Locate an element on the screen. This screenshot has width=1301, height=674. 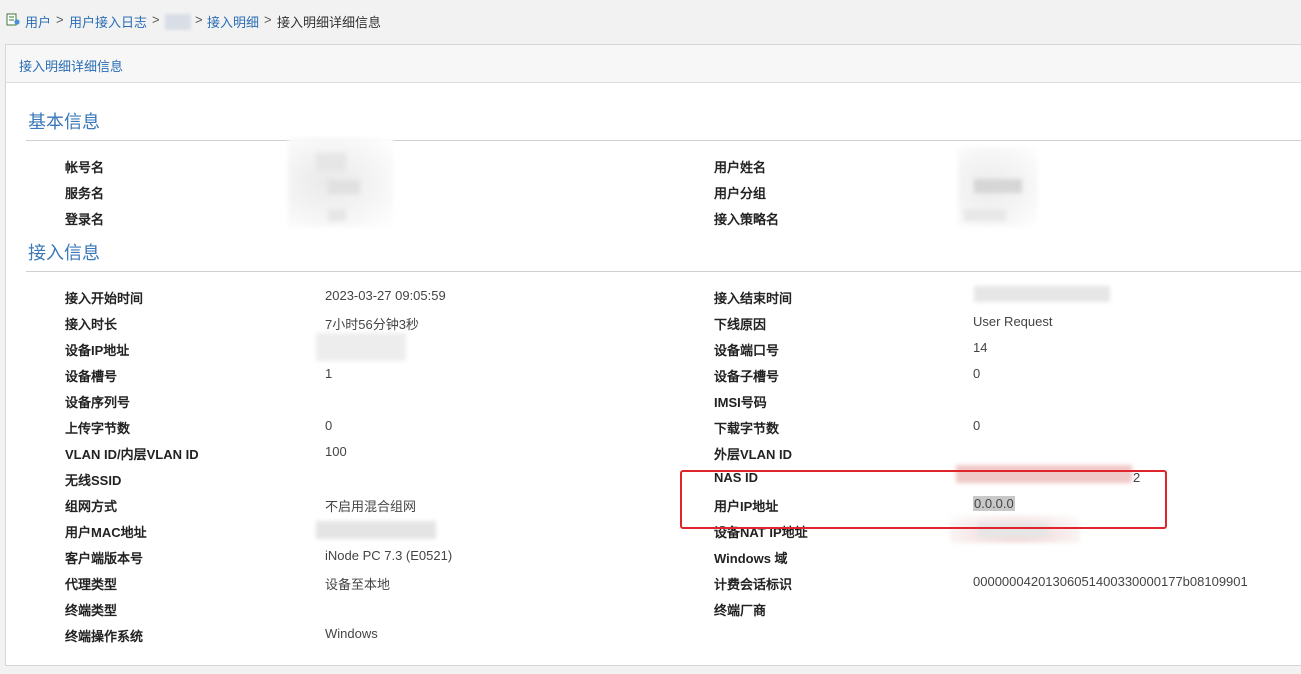
label-device-port: 设备端口号 is located at coordinates (747, 350).